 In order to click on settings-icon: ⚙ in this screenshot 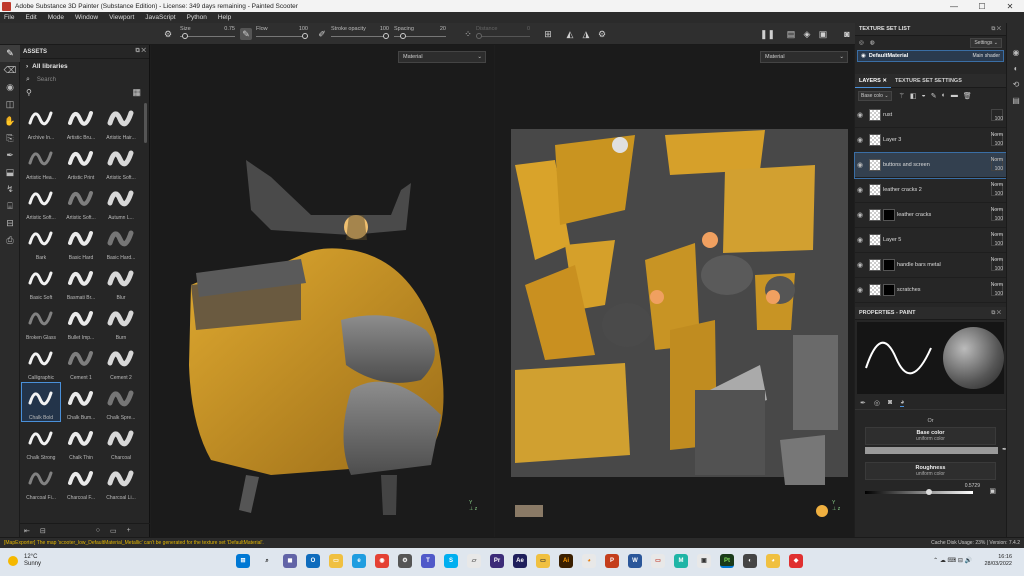, I will do `click(405, 561)`.